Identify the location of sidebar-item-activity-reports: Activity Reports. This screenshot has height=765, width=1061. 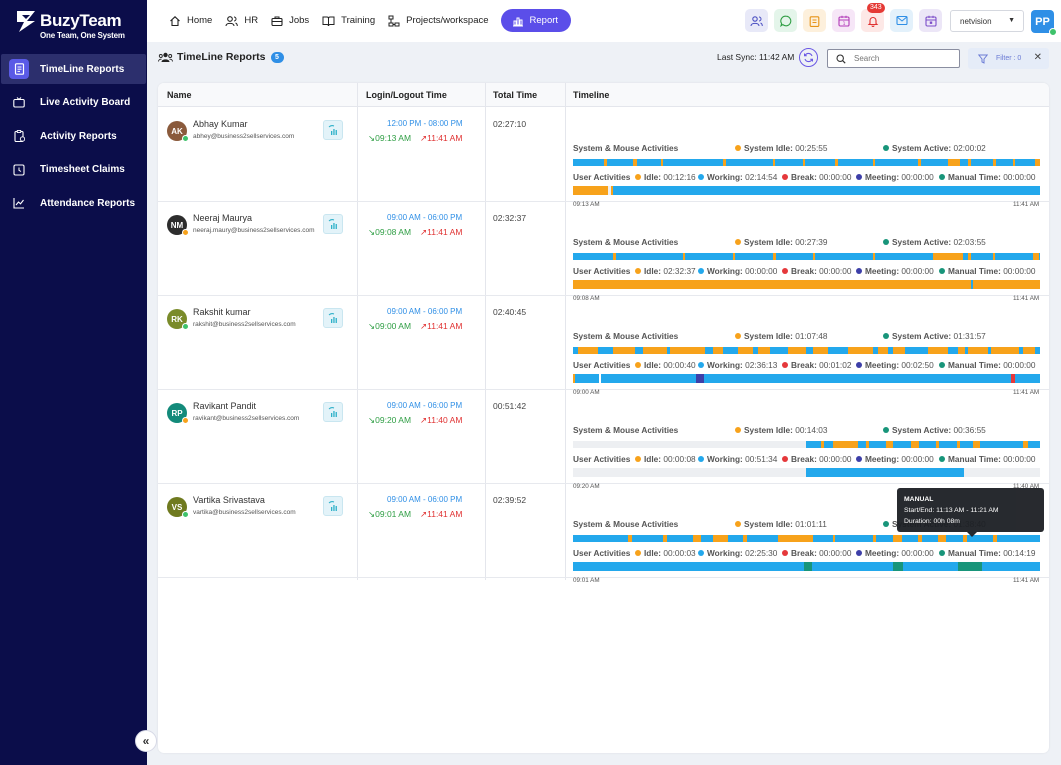
(73, 136).